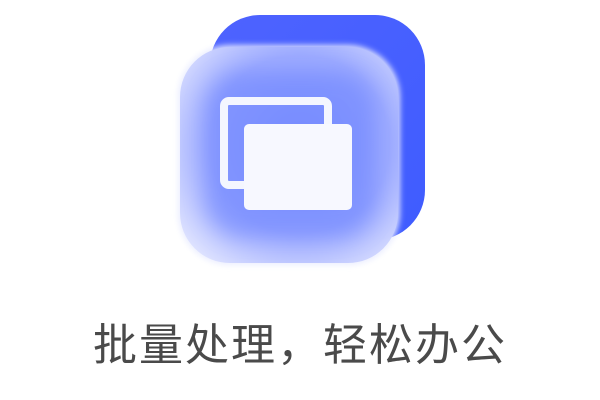 Image resolution: width=600 pixels, height=400 pixels. What do you see at coordinates (298, 167) in the screenshot?
I see `front-card` at bounding box center [298, 167].